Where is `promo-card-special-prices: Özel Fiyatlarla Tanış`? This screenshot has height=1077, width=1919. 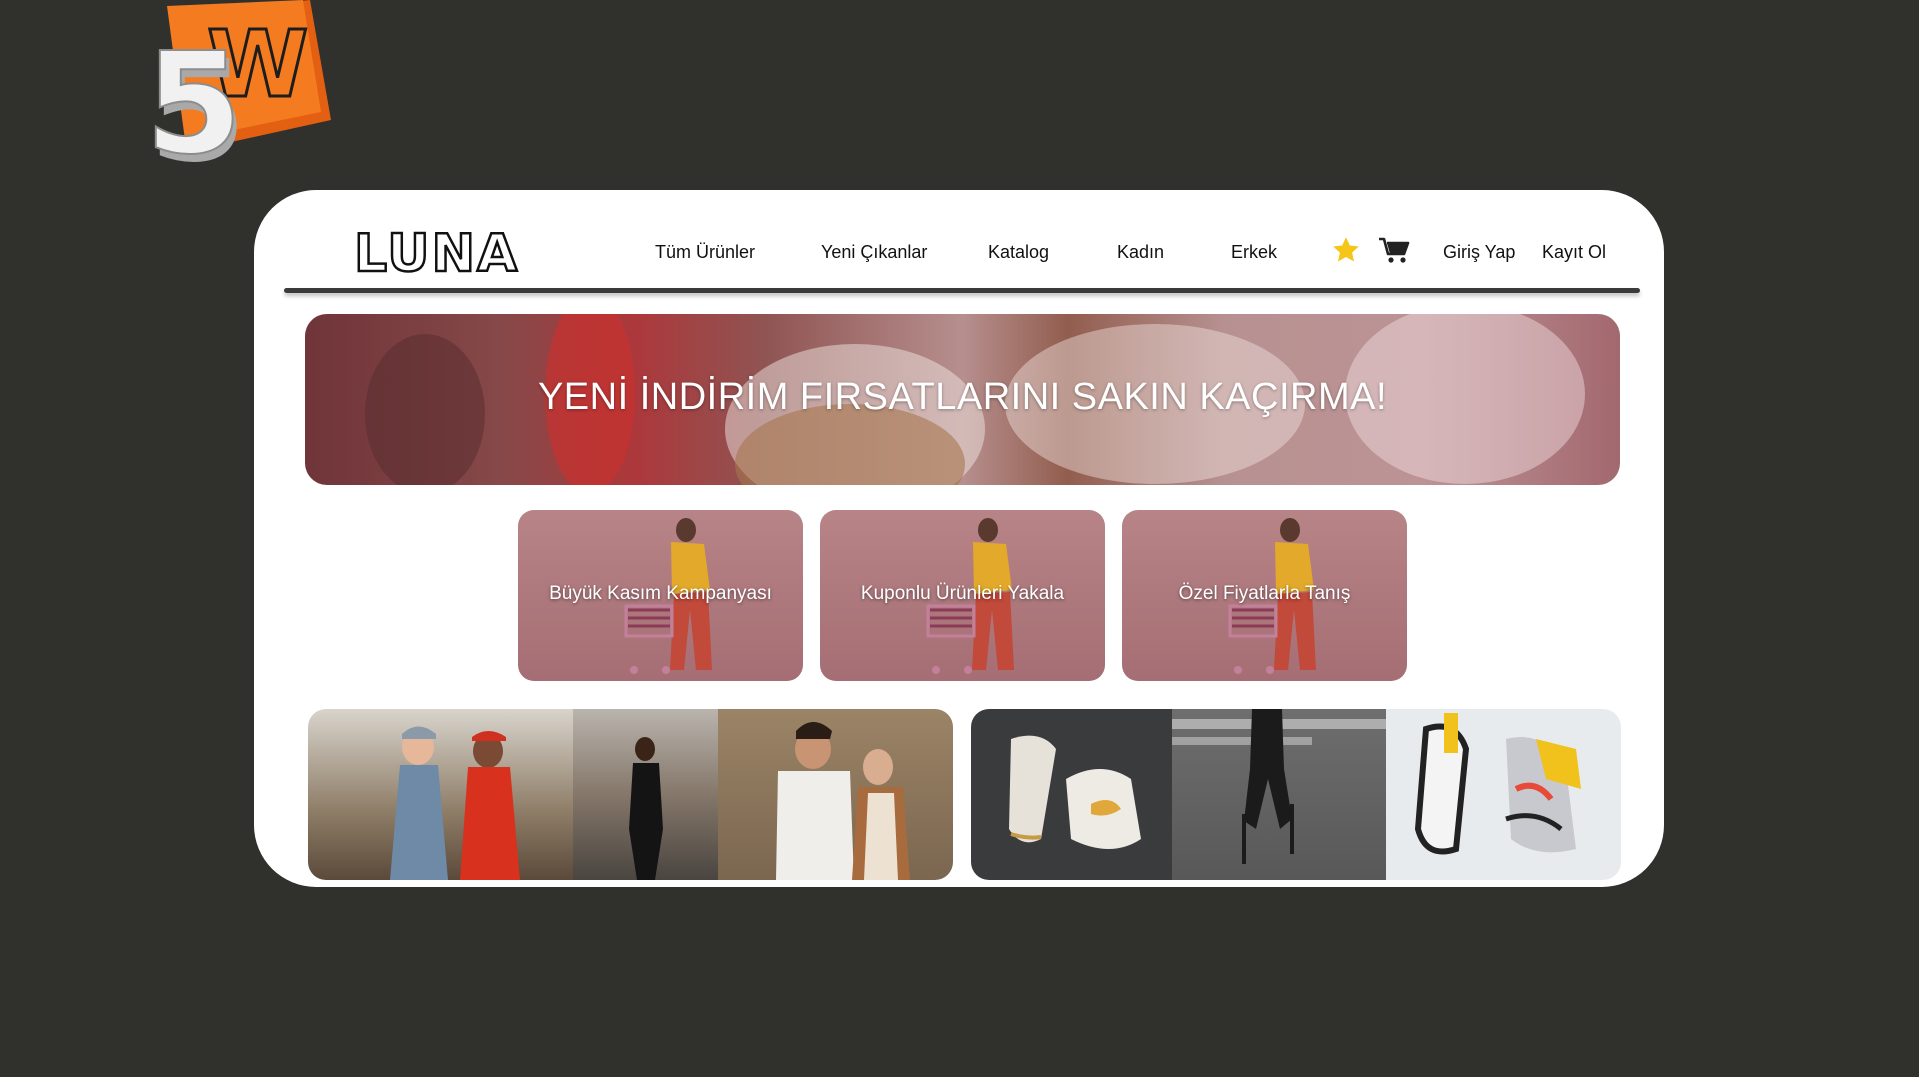
promo-card-special-prices: Özel Fiyatlarla Tanış is located at coordinates (1264, 595).